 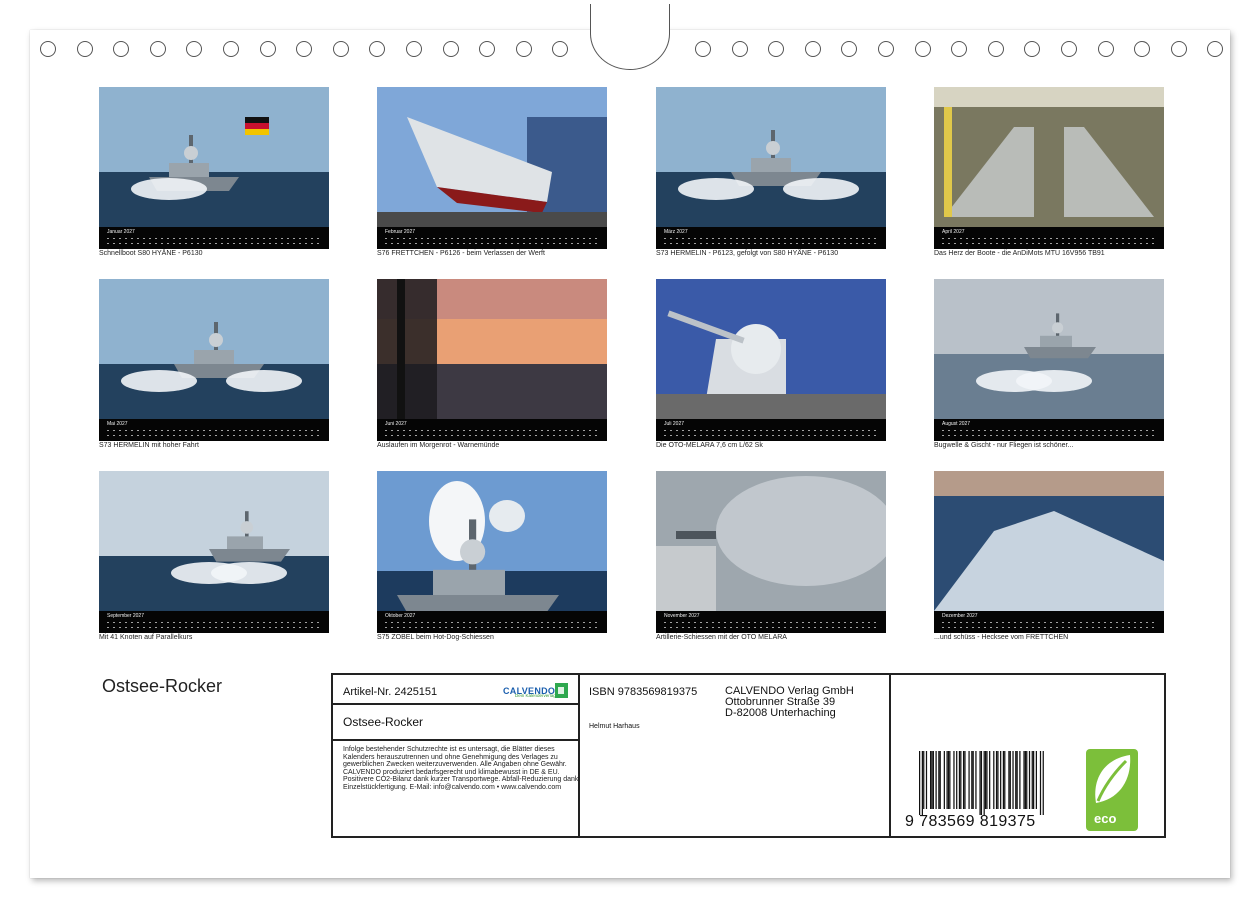 I want to click on photo-caption: Schnellboot S80 HYÄNE - P6130, so click(x=151, y=253).